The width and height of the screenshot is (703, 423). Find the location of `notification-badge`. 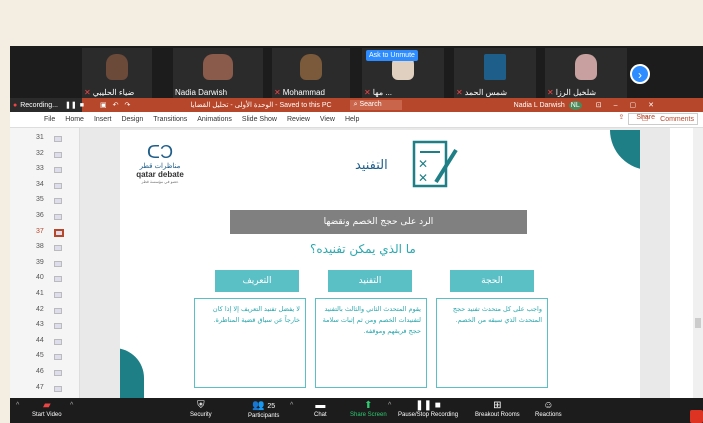

notification-badge is located at coordinates (696, 416).